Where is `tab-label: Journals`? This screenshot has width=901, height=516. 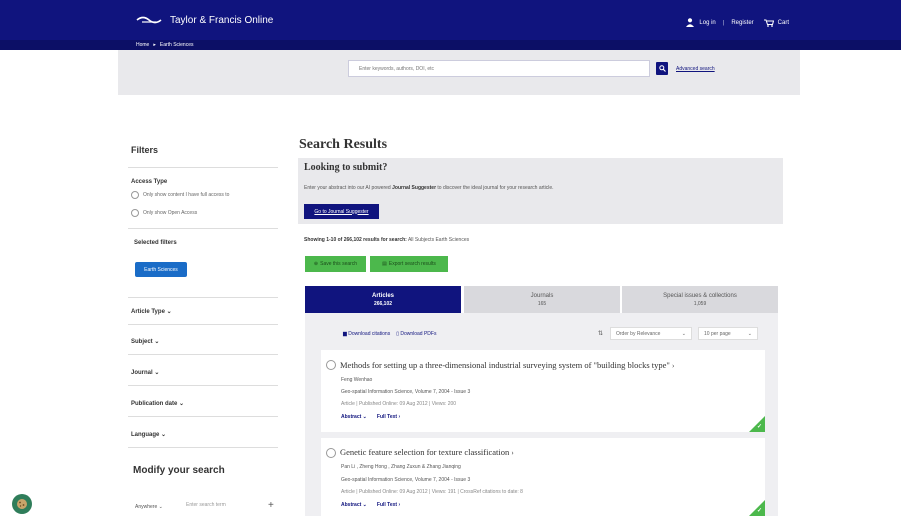
tab-label: Journals is located at coordinates (542, 295).